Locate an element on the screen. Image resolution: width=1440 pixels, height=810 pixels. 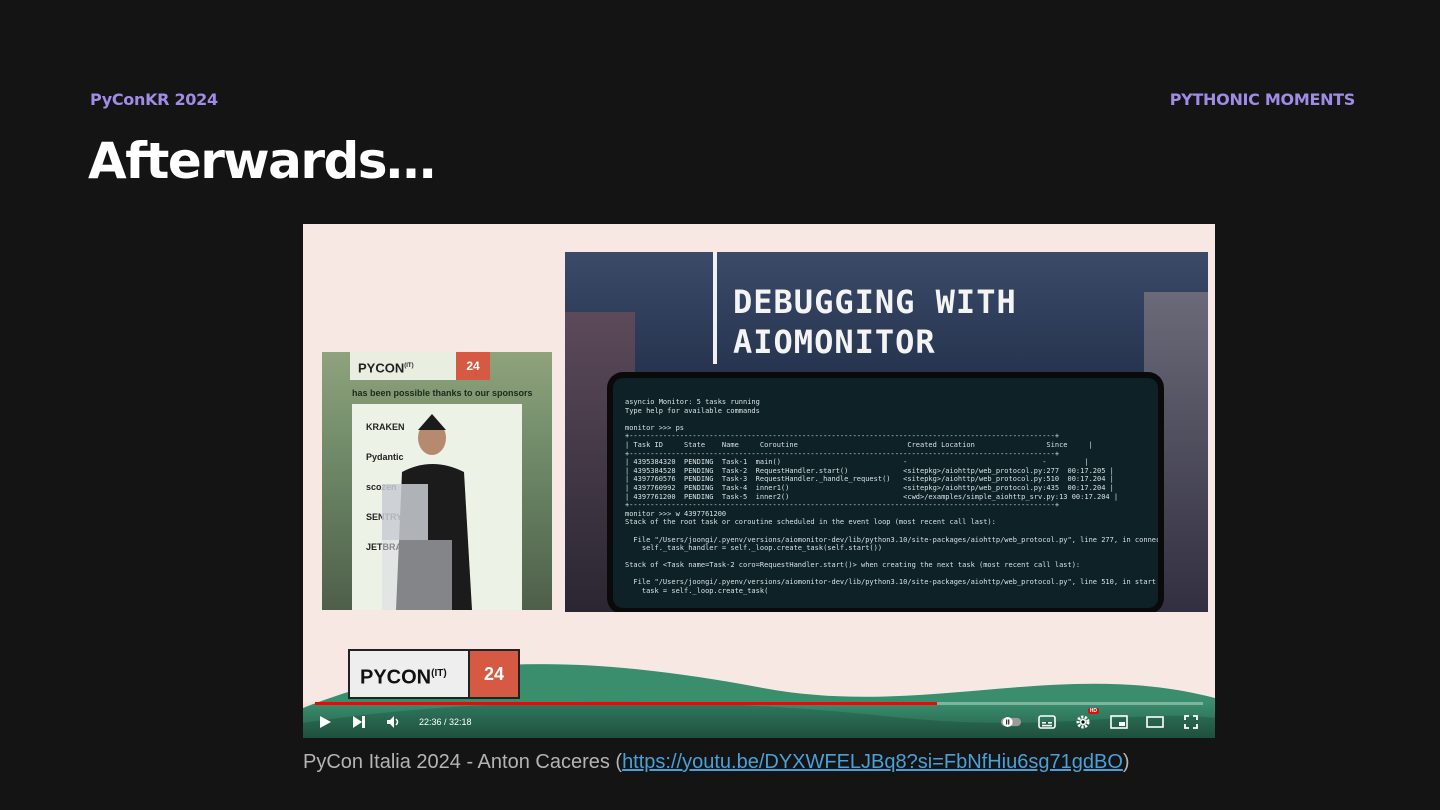
caption-prefix: PyCon Italia 2024 - Anton Caceres ( is located at coordinates (463, 762).